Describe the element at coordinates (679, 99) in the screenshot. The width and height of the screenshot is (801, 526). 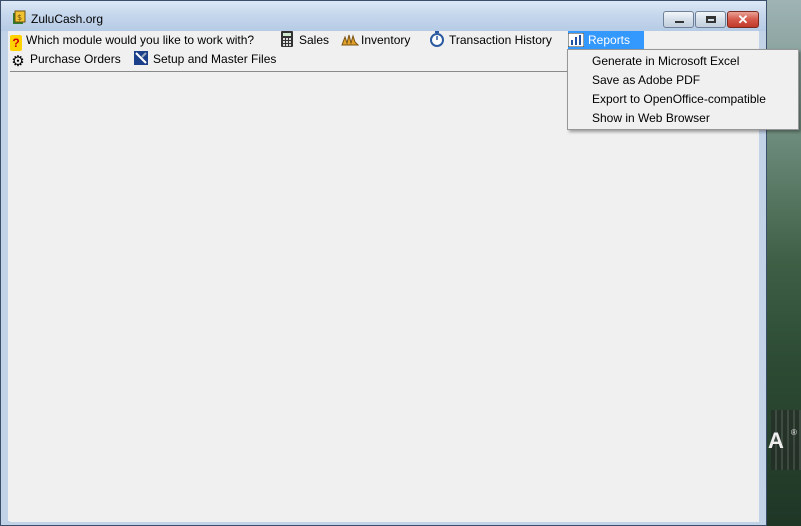
I see `menu-item-openoffice: Export to OpenOffice-compatible` at that location.